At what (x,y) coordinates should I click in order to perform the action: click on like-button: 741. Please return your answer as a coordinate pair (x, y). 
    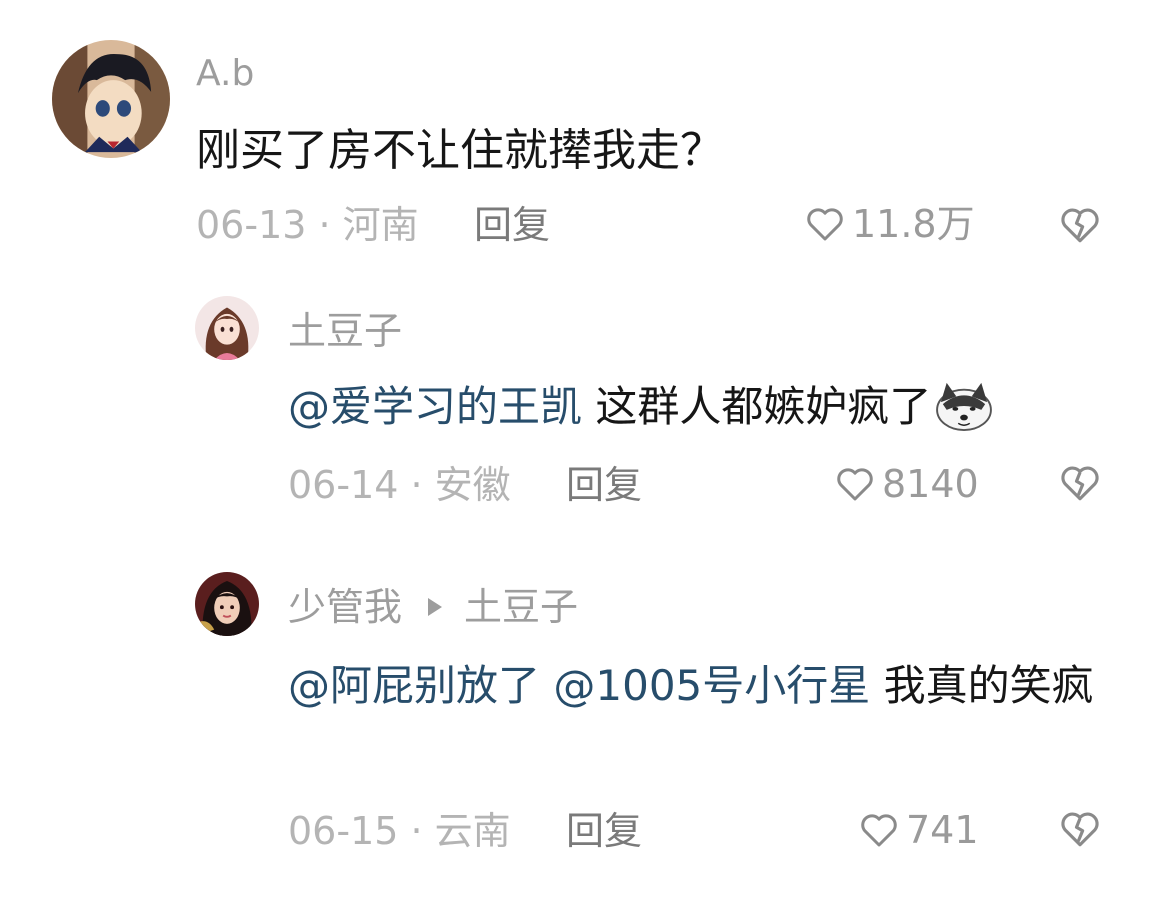
    Looking at the image, I should click on (918, 830).